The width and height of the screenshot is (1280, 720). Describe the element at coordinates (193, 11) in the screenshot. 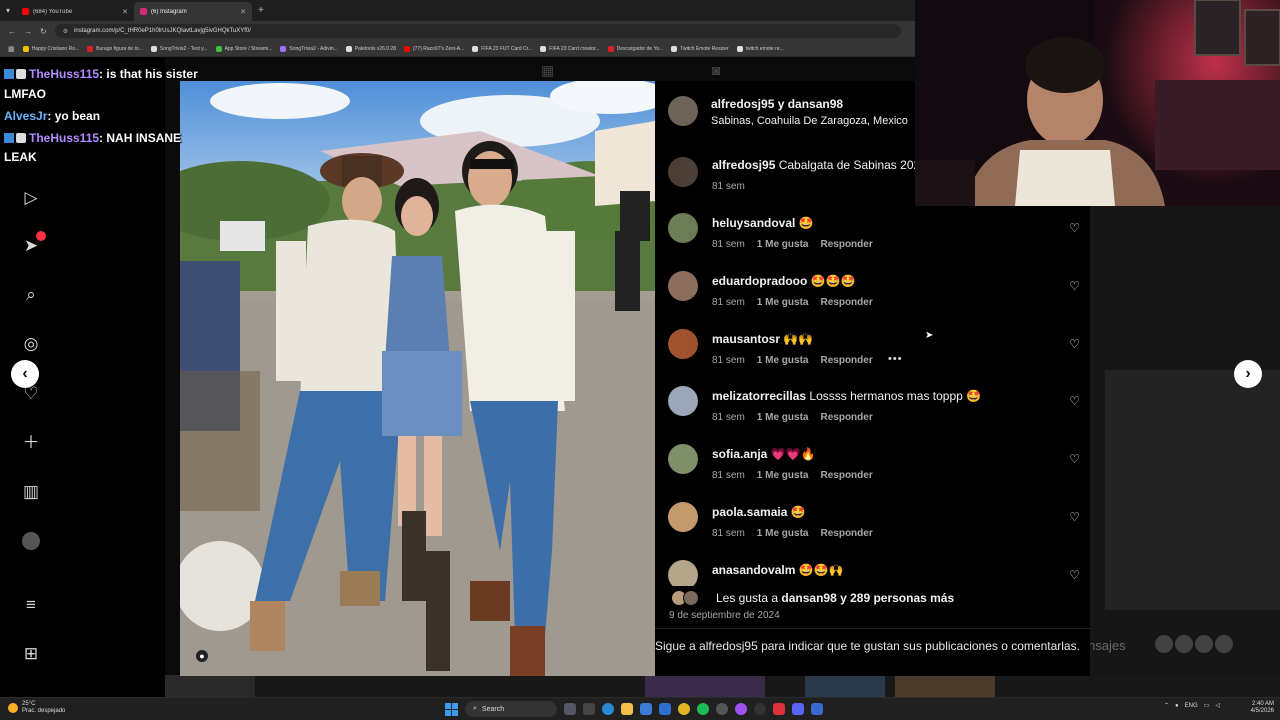

I see `tab-instagram: (6) Instagram ✕` at that location.